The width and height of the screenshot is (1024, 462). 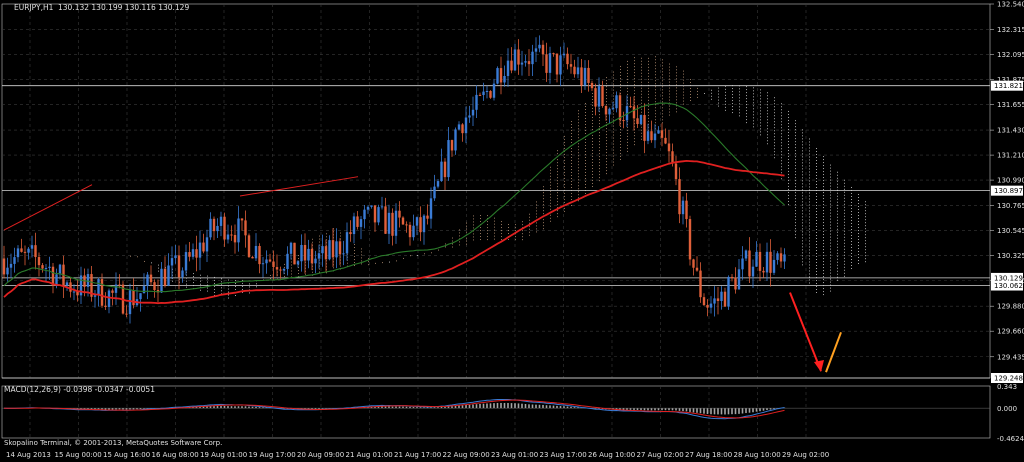 What do you see at coordinates (1010, 105) in the screenshot?
I see `y-tick-label: 131.655` at bounding box center [1010, 105].